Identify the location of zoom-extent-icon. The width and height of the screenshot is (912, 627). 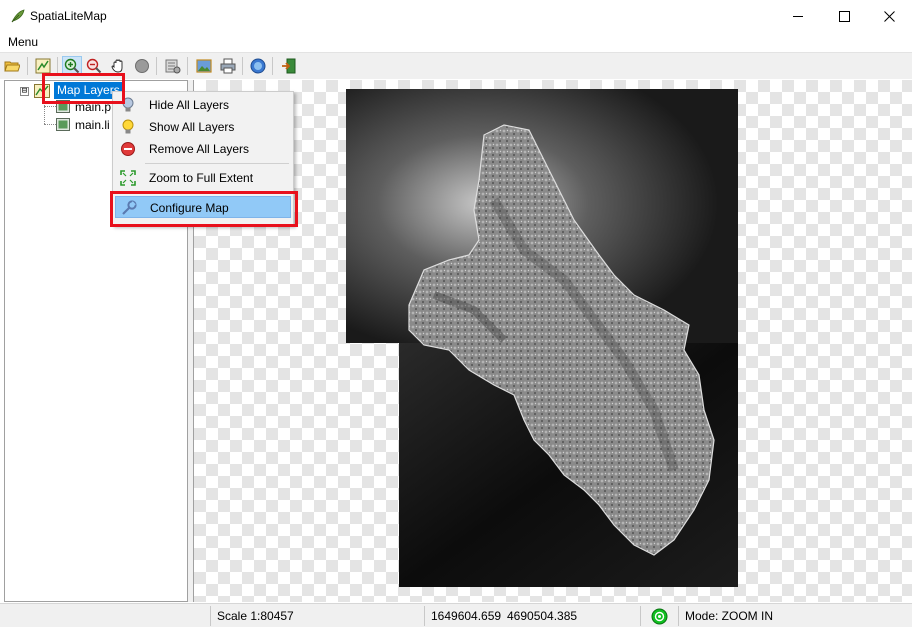
(128, 178).